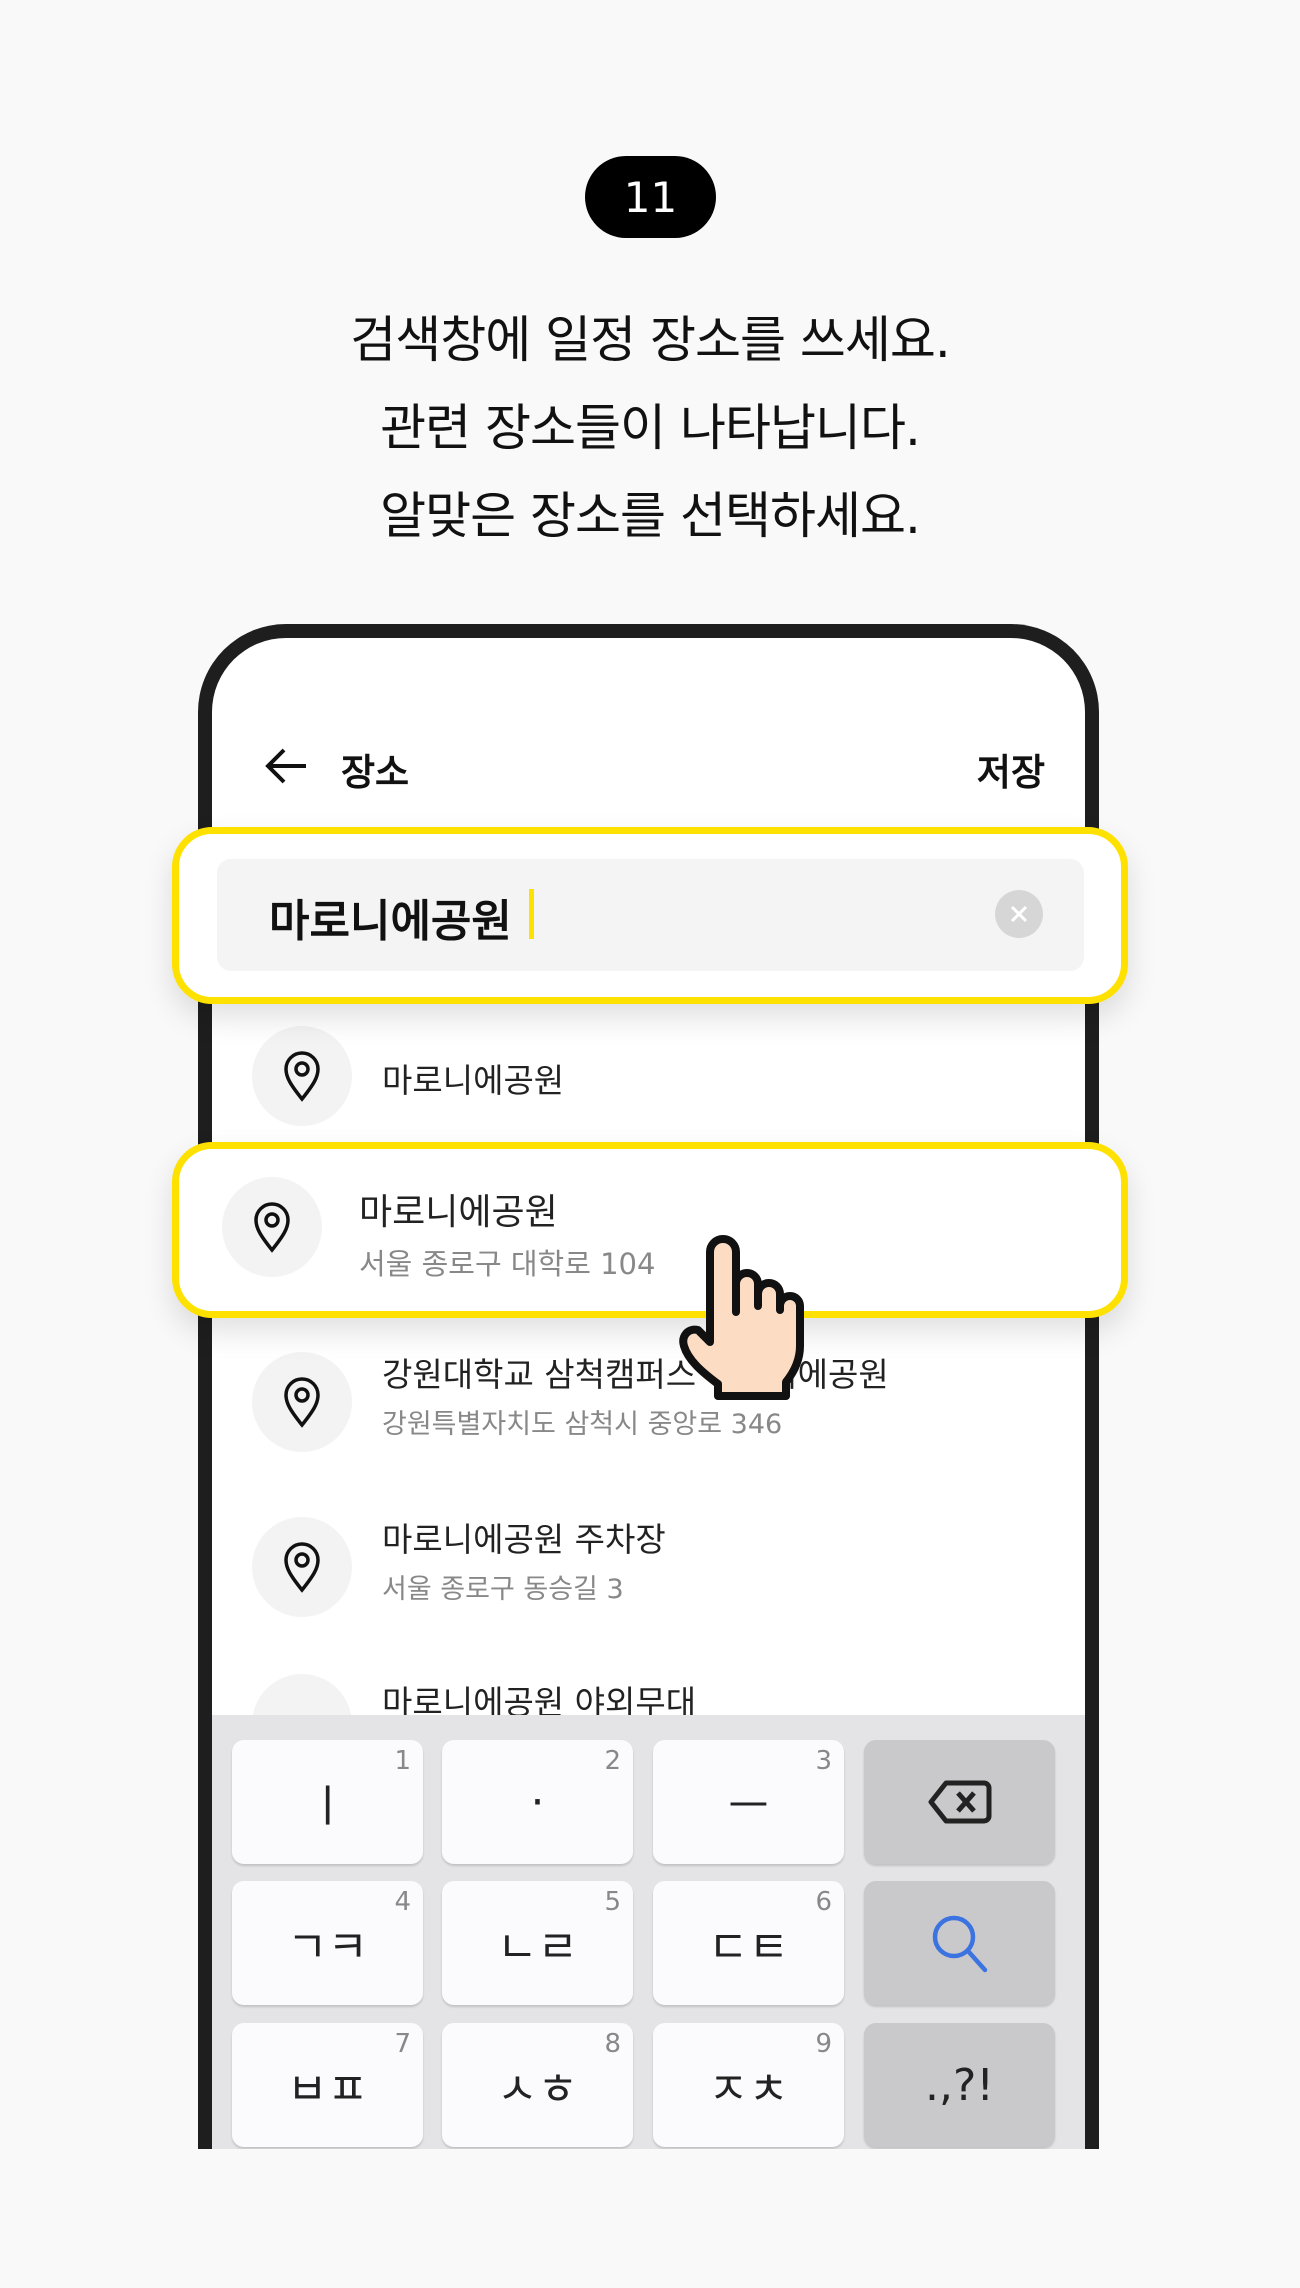  What do you see at coordinates (531, 914) in the screenshot?
I see `text-cursor` at bounding box center [531, 914].